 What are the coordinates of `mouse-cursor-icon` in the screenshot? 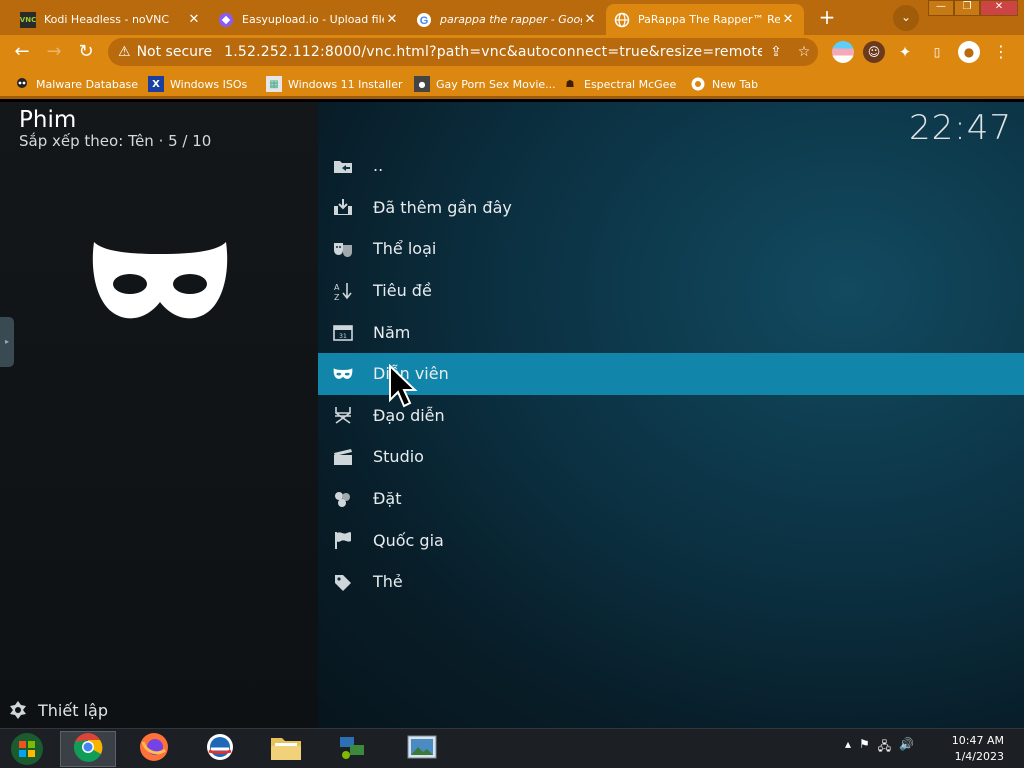 It's located at (403, 387).